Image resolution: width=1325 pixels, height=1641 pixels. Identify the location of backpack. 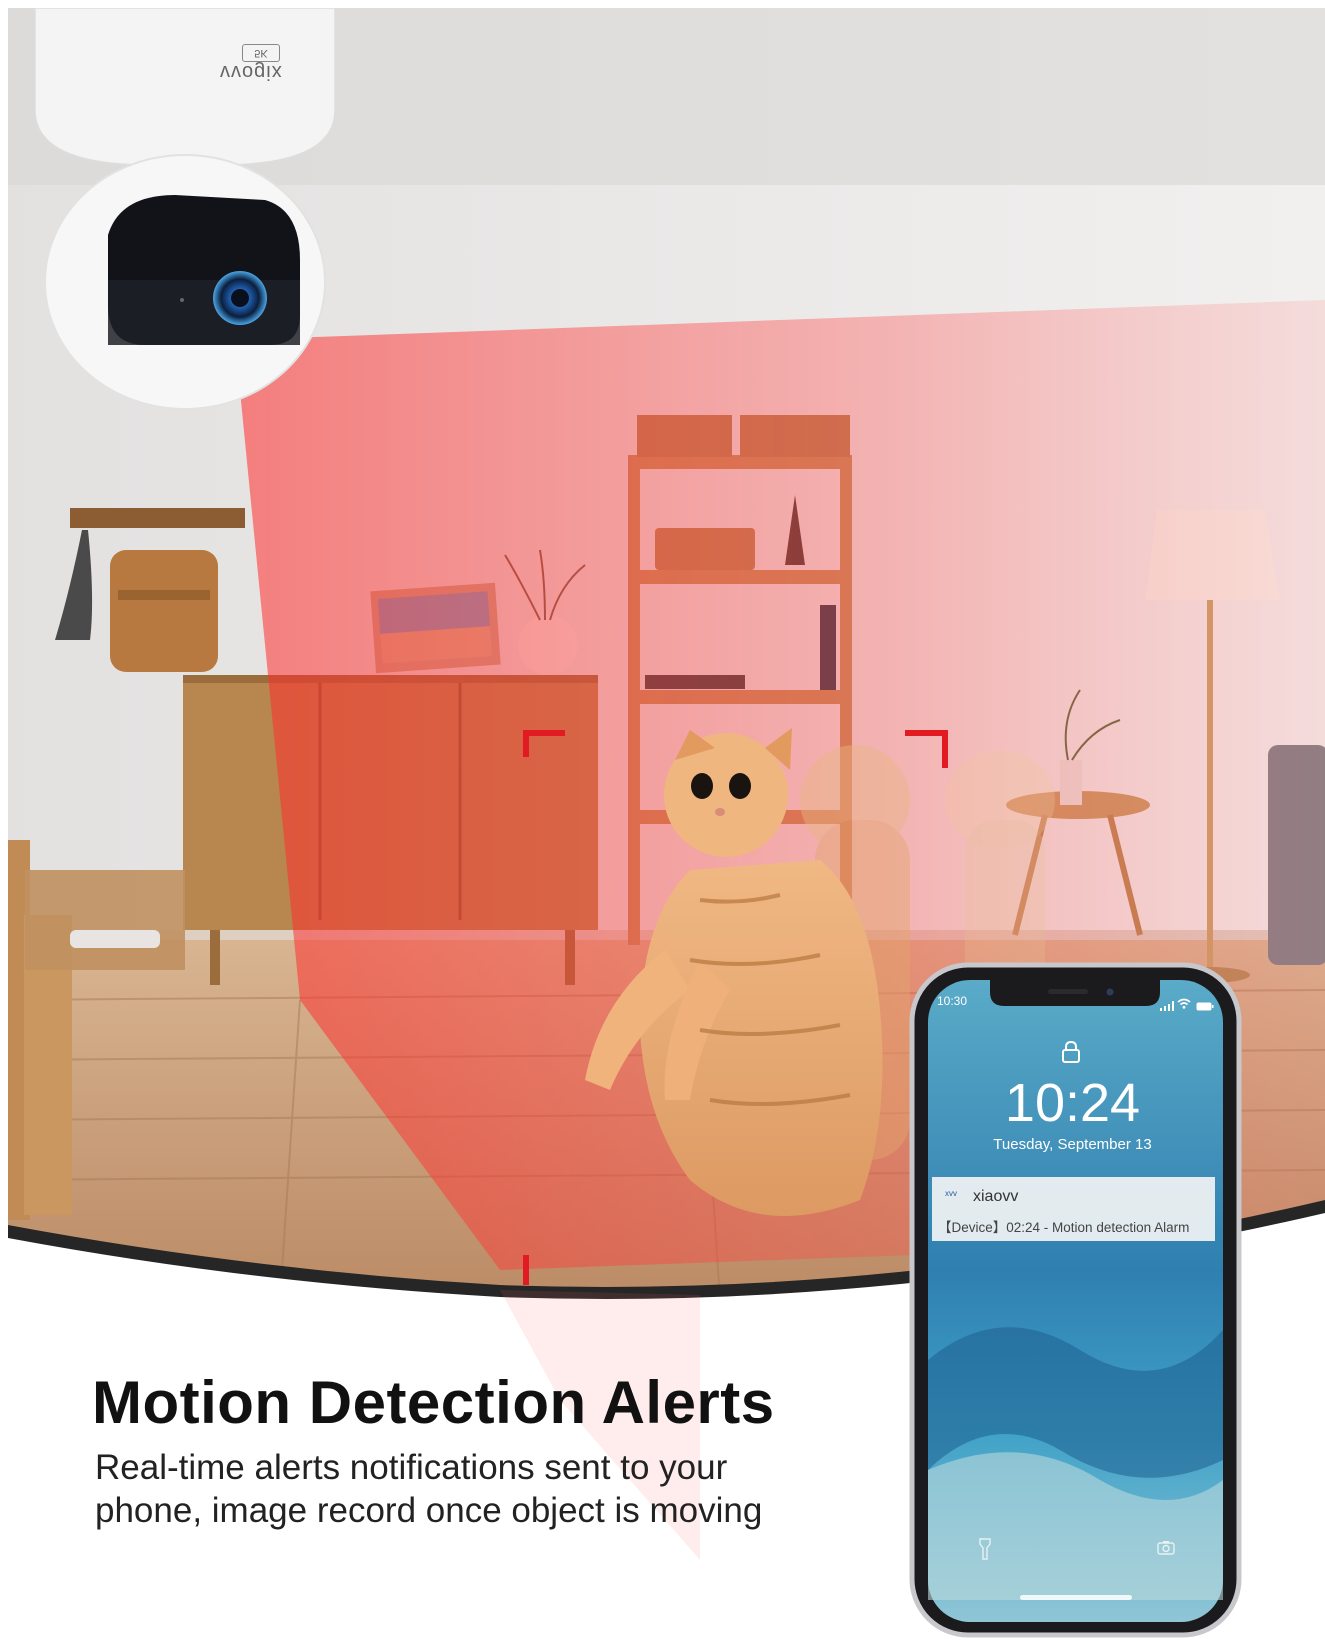
(164, 611).